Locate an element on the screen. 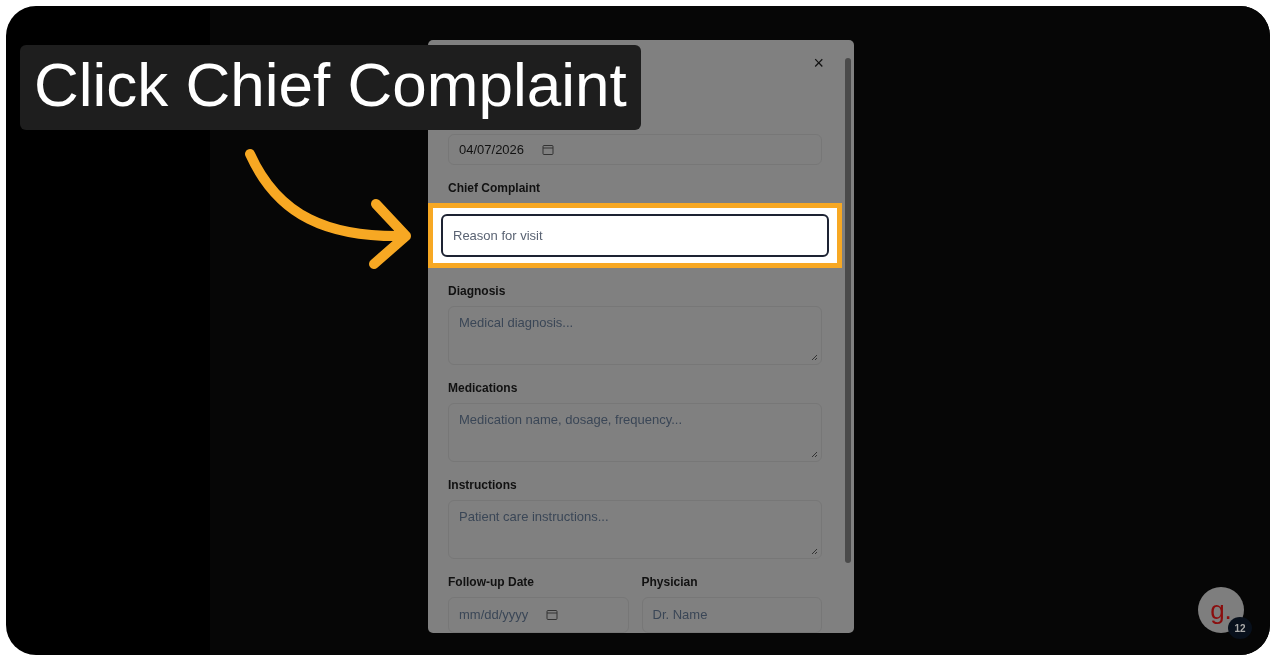  field-label: Diagnosis is located at coordinates (477, 291).